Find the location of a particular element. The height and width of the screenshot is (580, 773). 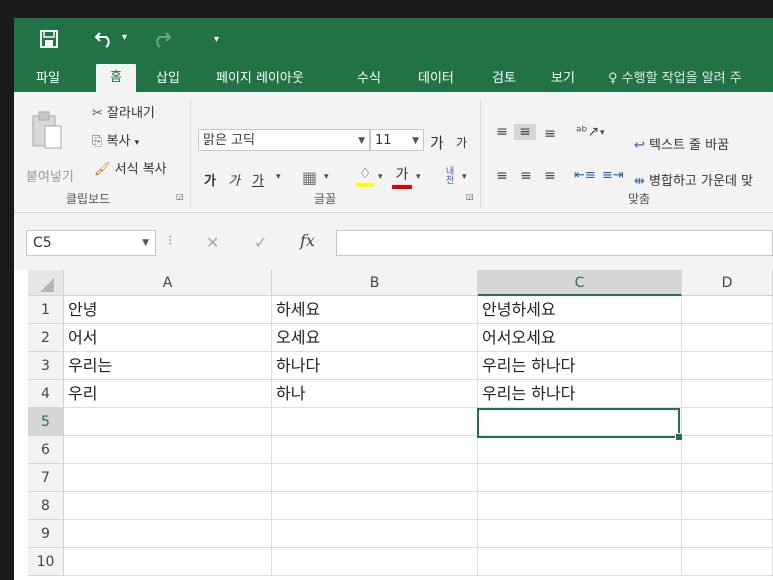

column-header-a: A is located at coordinates (168, 283).